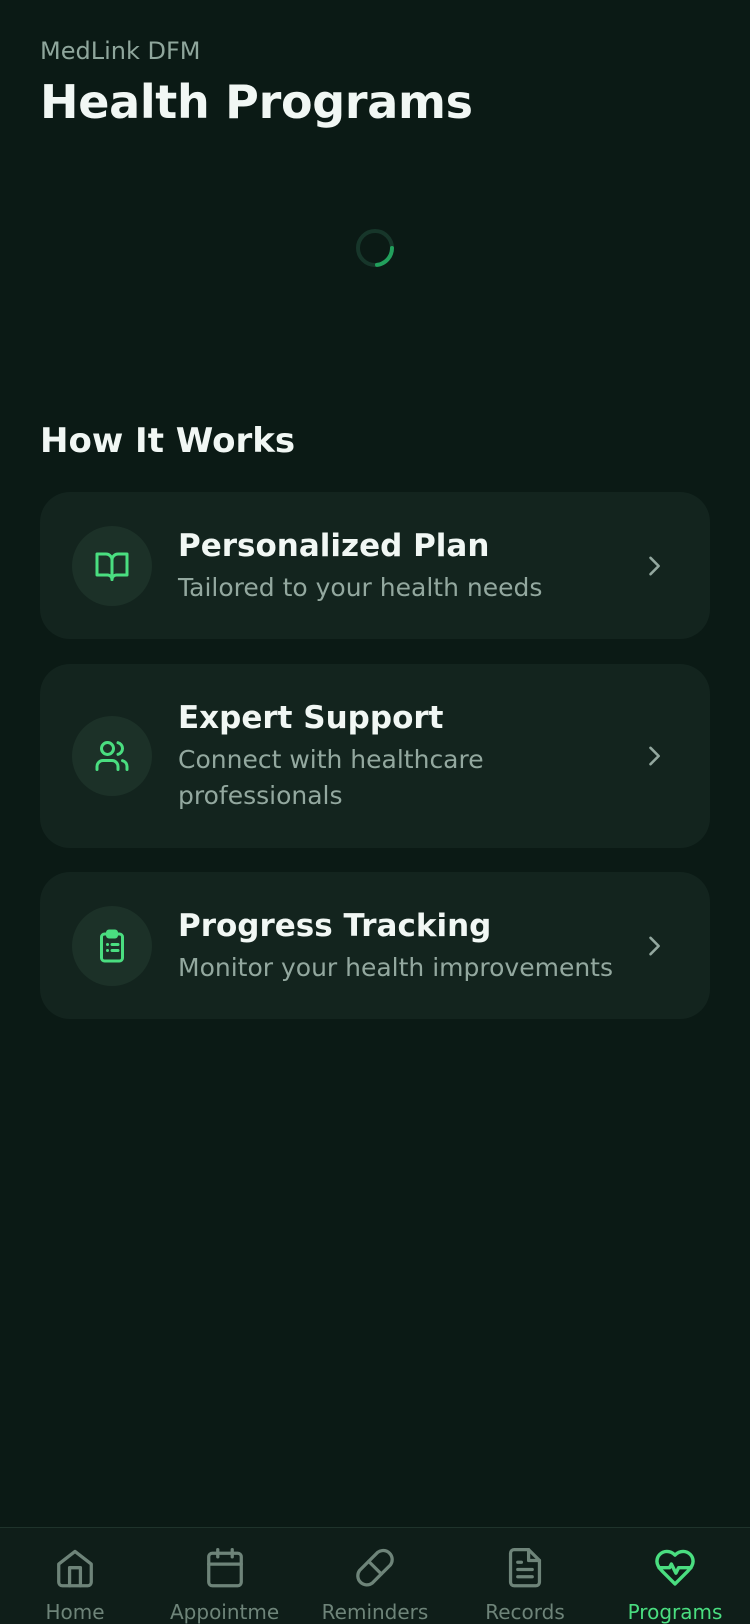 This screenshot has height=1624, width=750. What do you see at coordinates (375, 248) in the screenshot?
I see `loading-spinner-icon` at bounding box center [375, 248].